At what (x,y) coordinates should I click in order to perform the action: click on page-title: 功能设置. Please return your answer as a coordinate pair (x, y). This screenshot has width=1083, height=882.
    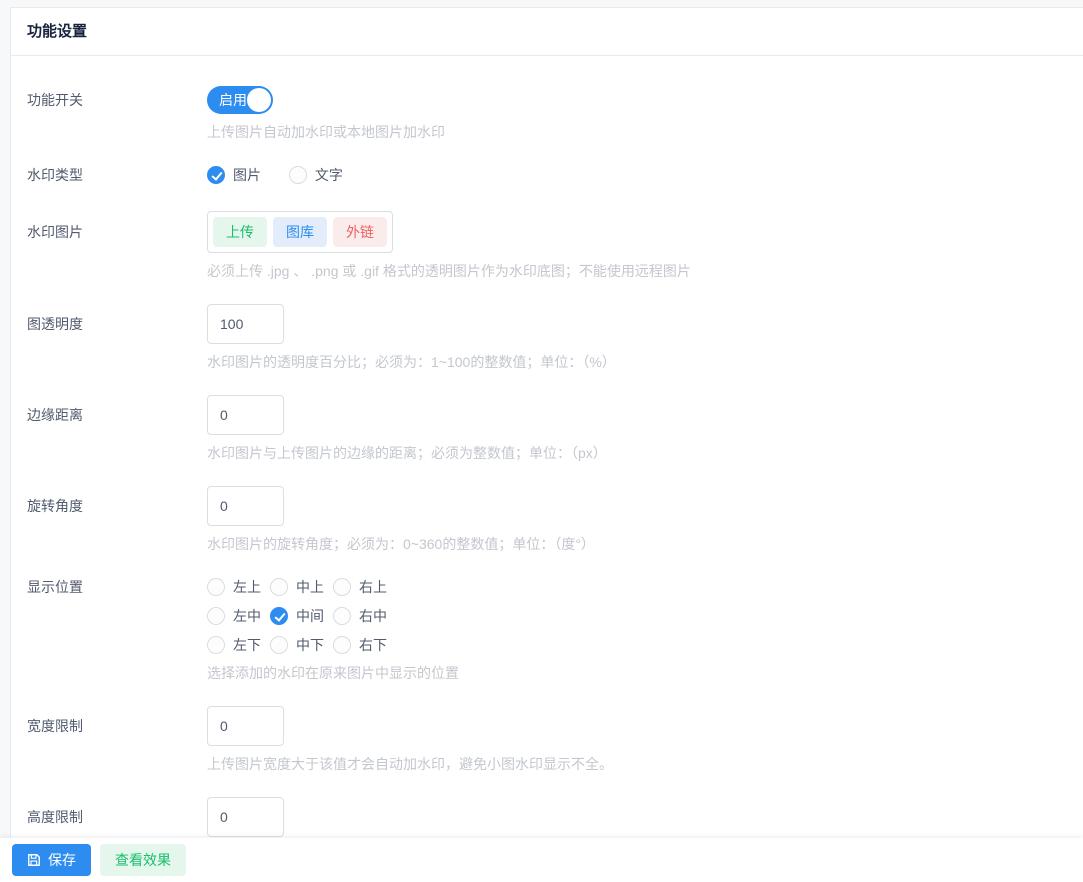
    Looking at the image, I should click on (547, 32).